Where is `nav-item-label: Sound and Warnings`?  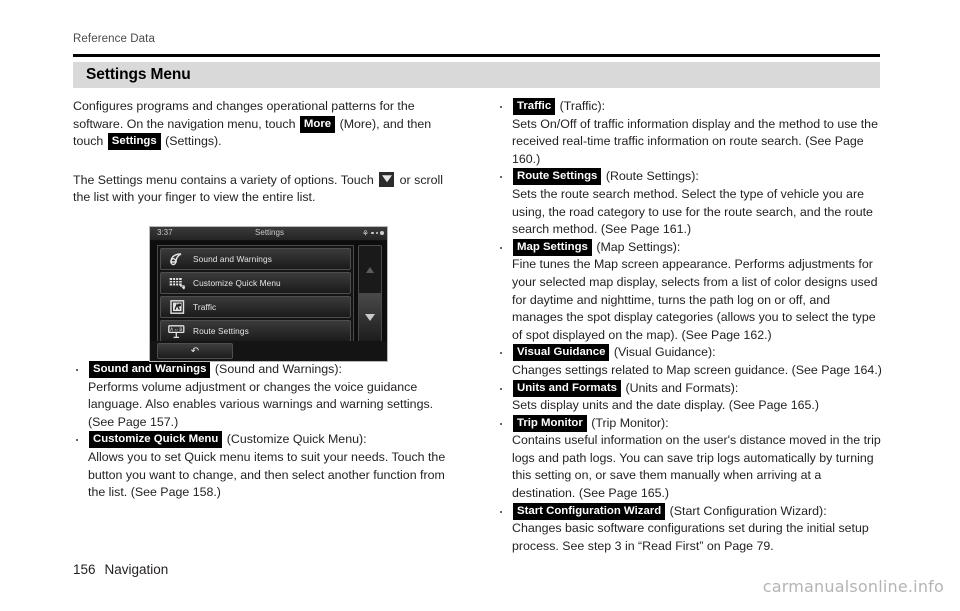
nav-item-label: Sound and Warnings is located at coordinates (232, 259).